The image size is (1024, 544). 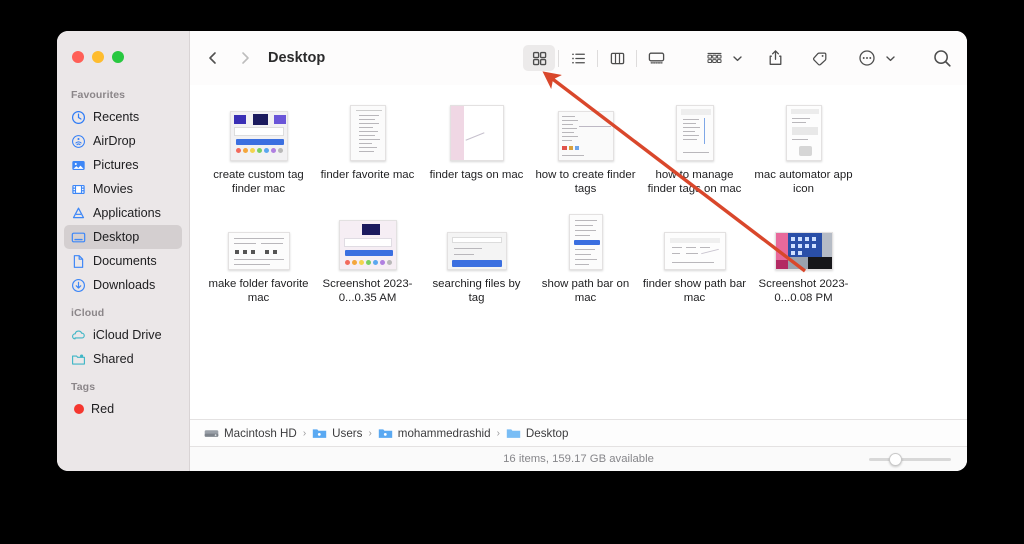 I want to click on movies-icon, so click(x=78, y=189).